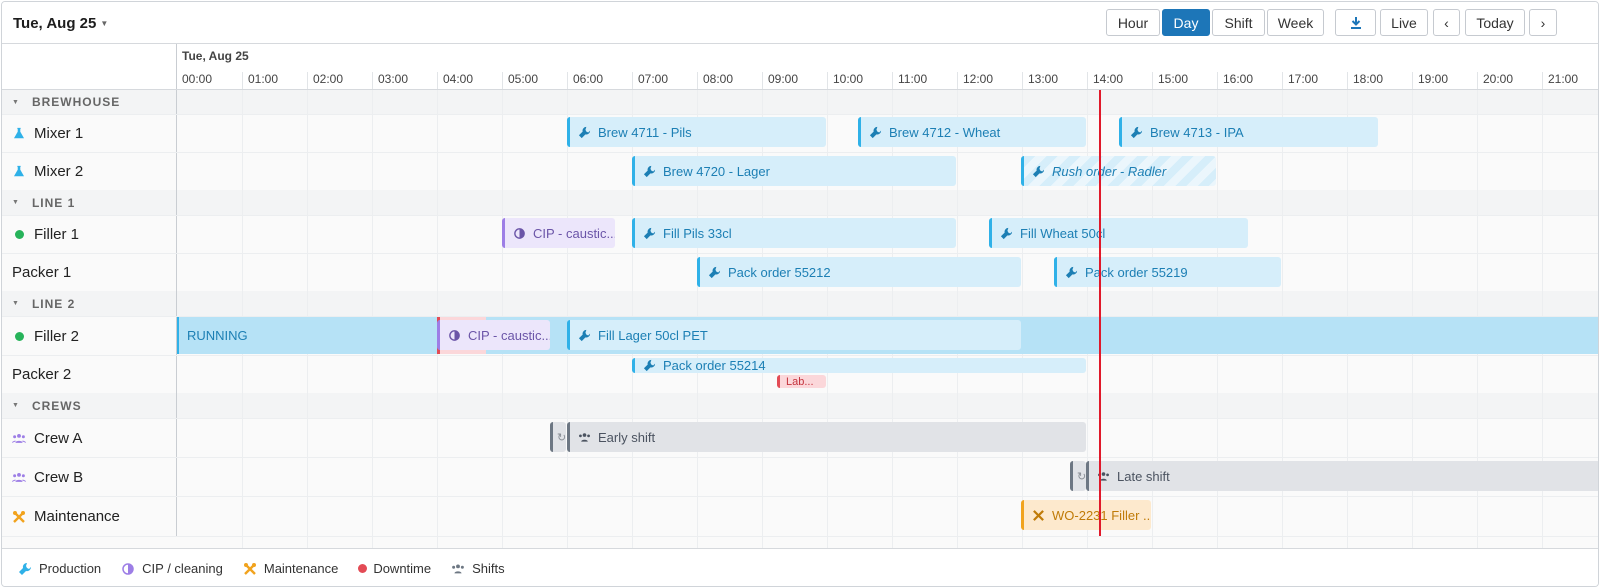 This screenshot has height=588, width=1600. What do you see at coordinates (859, 365) in the screenshot?
I see `event-bar: Pack order 55214` at bounding box center [859, 365].